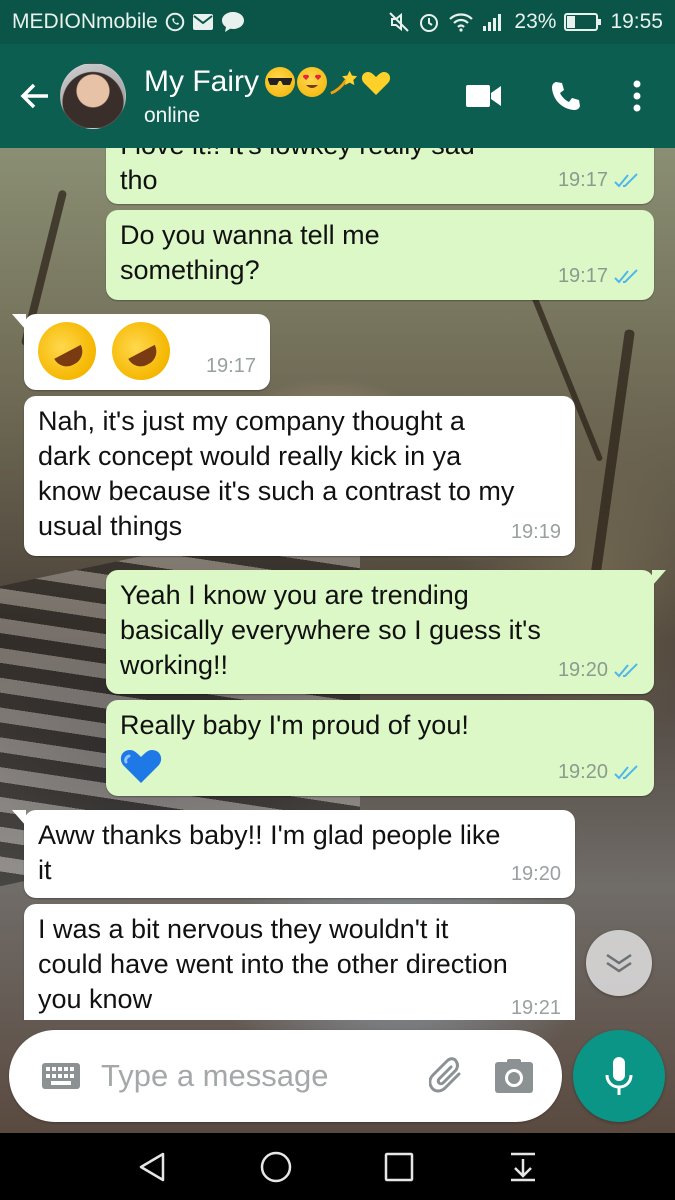  I want to click on nav-home-button, so click(276, 1167).